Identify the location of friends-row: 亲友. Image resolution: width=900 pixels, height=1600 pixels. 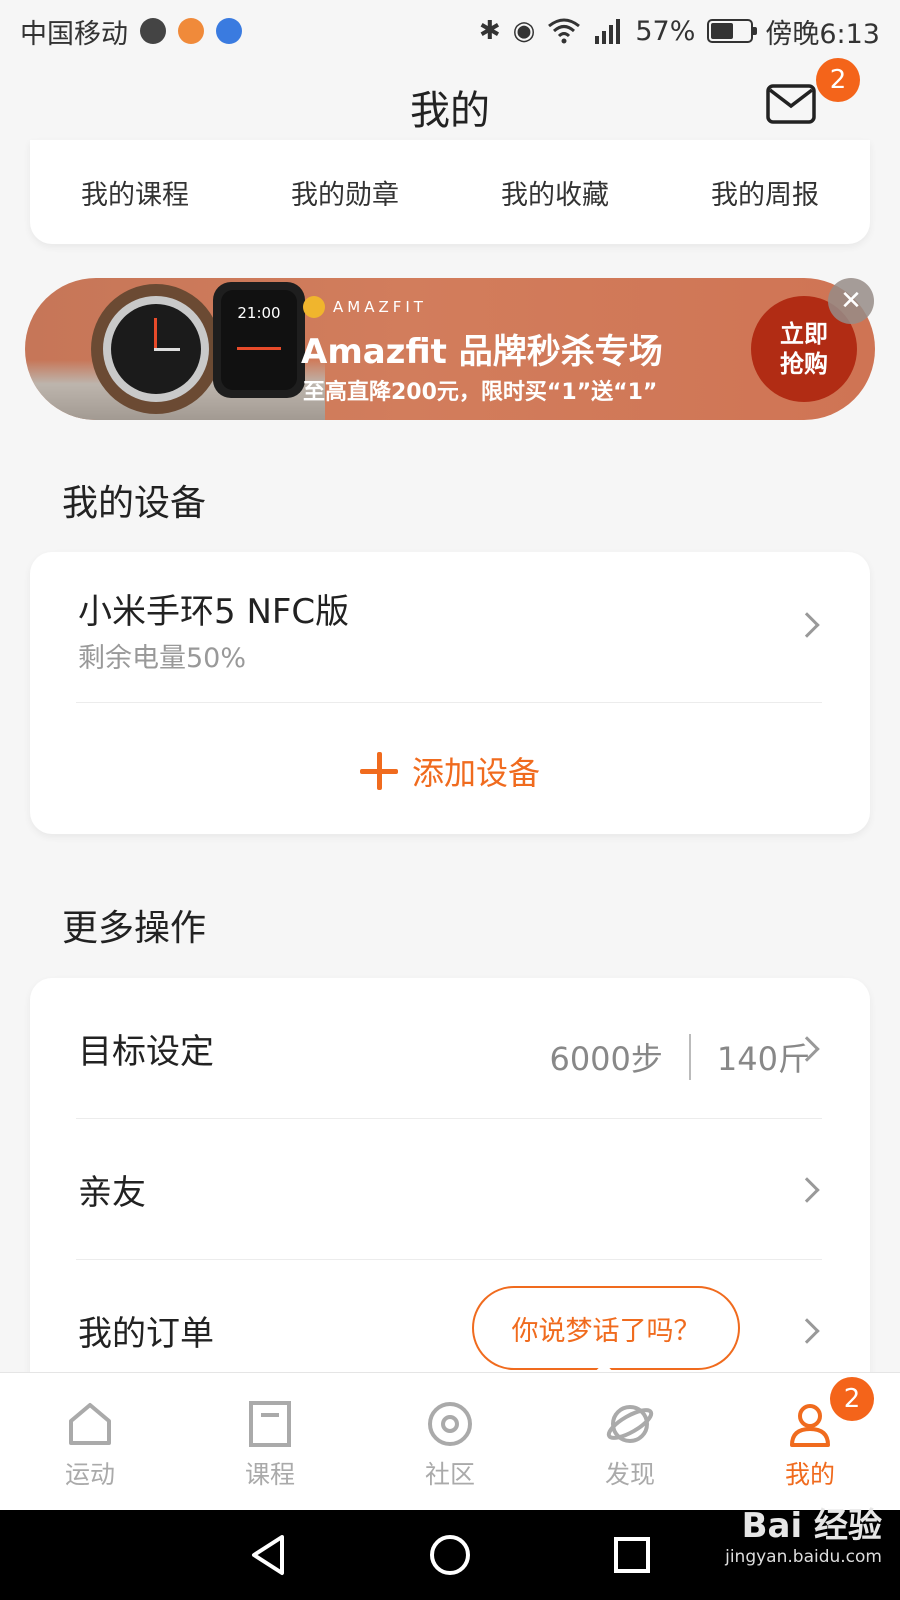
(450, 1189).